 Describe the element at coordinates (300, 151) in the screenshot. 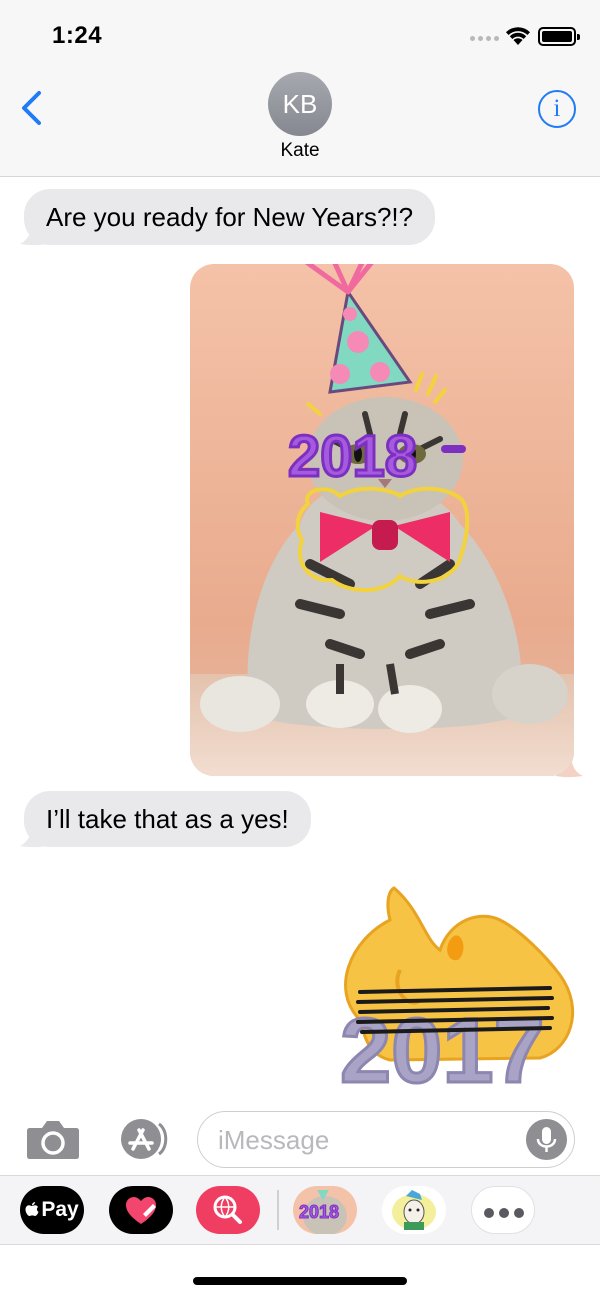

I see `contact-name: Kate` at that location.